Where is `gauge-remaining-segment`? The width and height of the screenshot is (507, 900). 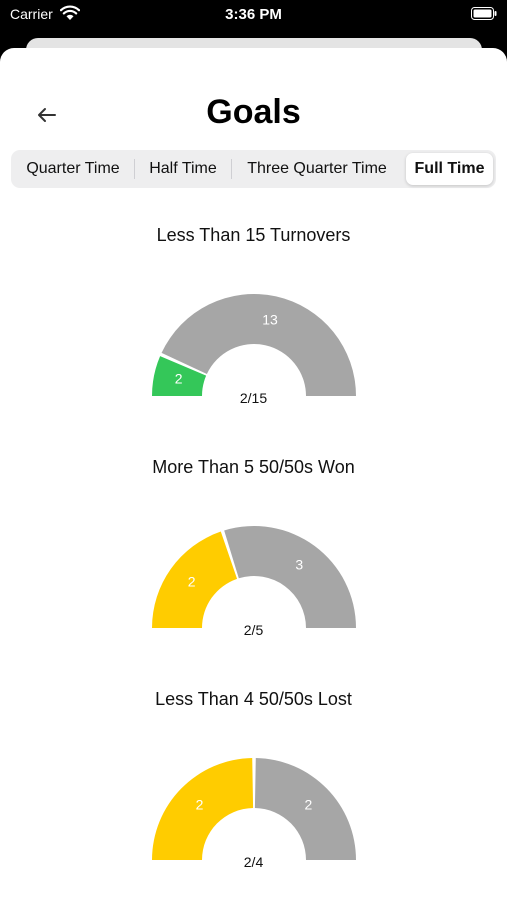 gauge-remaining-segment is located at coordinates (290, 577).